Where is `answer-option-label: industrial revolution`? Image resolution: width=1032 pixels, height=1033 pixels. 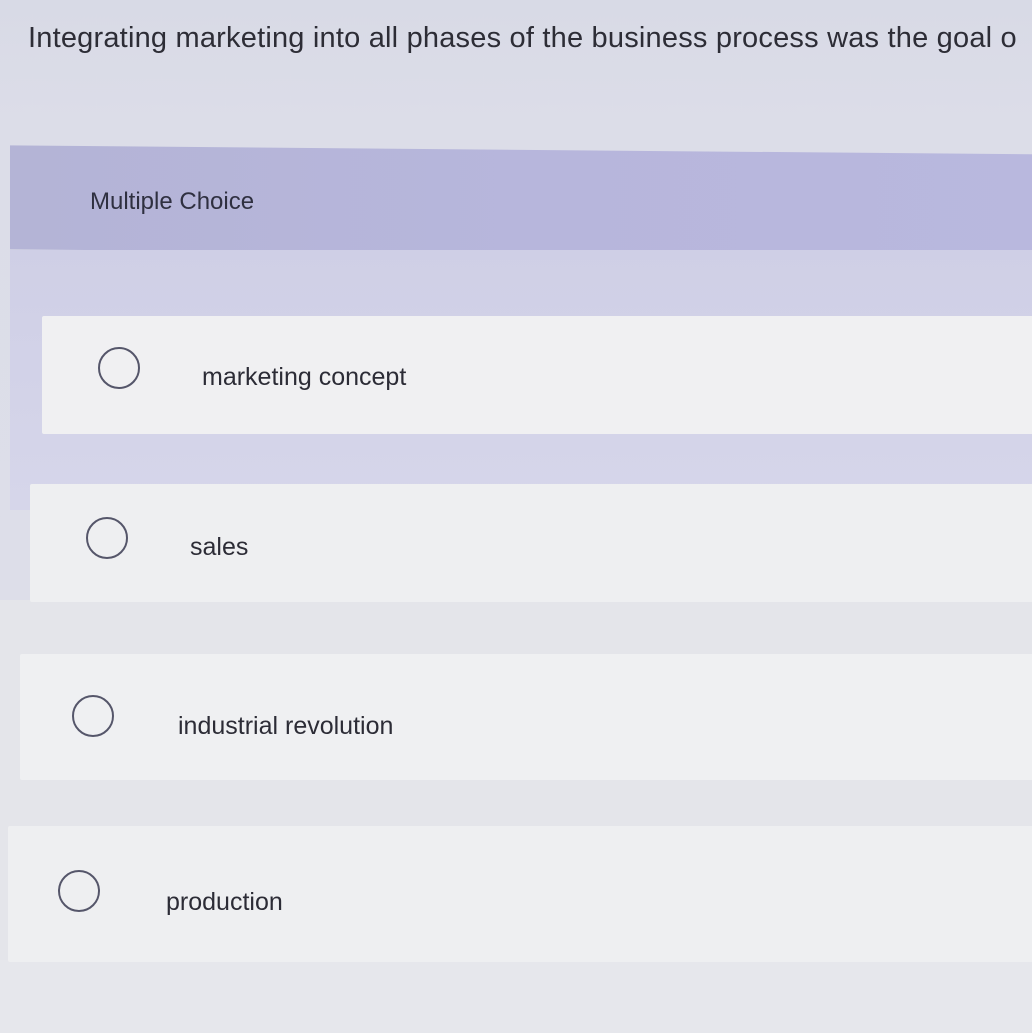 answer-option-label: industrial revolution is located at coordinates (286, 726).